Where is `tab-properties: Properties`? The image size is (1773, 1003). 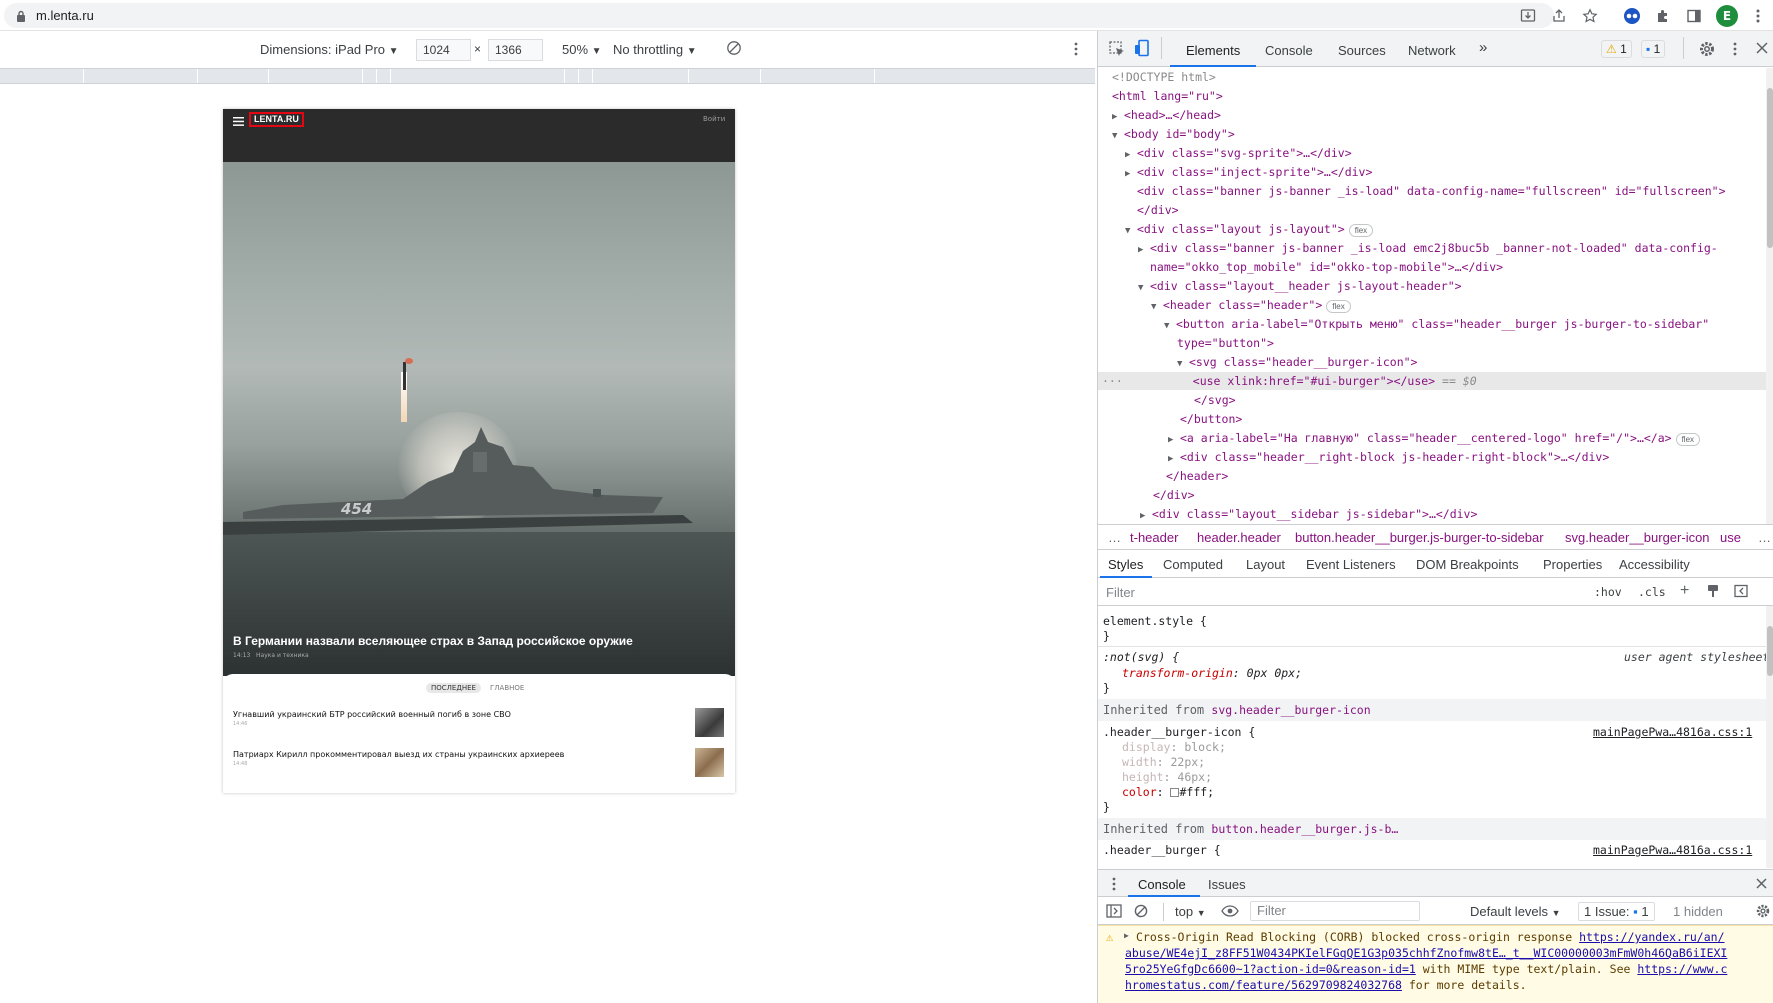
tab-properties: Properties is located at coordinates (1572, 564).